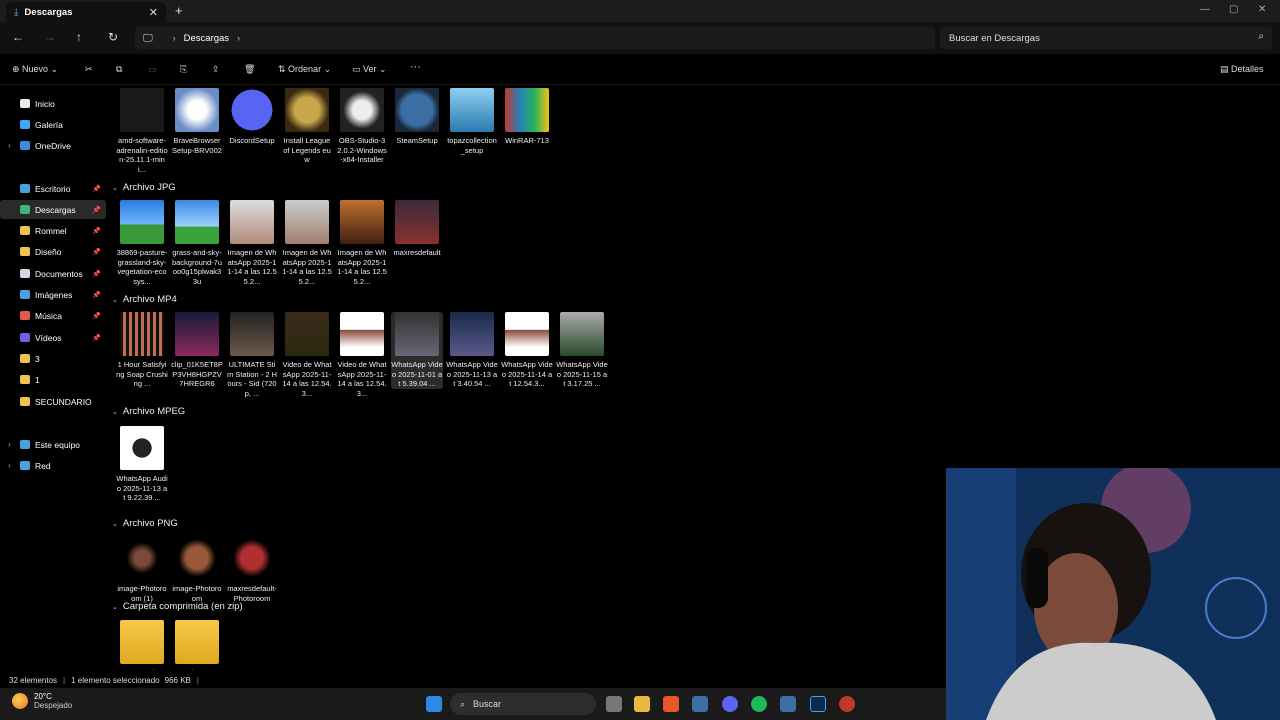 This screenshot has height=720, width=1280. What do you see at coordinates (53, 273) in the screenshot?
I see `sidebar-item-documentos: Documentos 📌` at bounding box center [53, 273].